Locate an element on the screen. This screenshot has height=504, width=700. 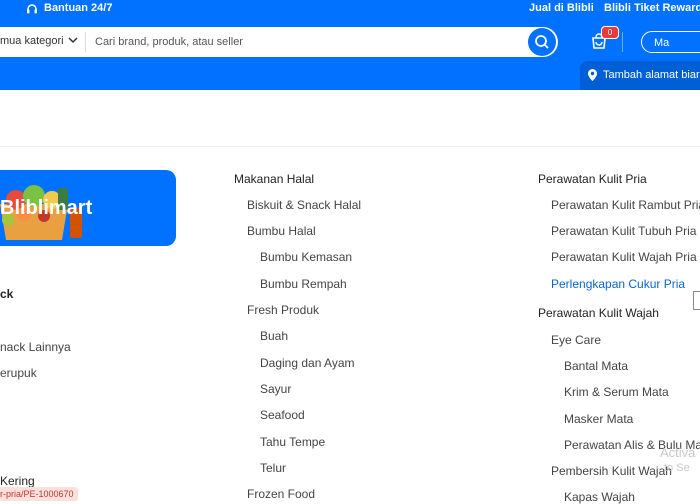
sell-link: Jual di Blibli is located at coordinates (561, 8).